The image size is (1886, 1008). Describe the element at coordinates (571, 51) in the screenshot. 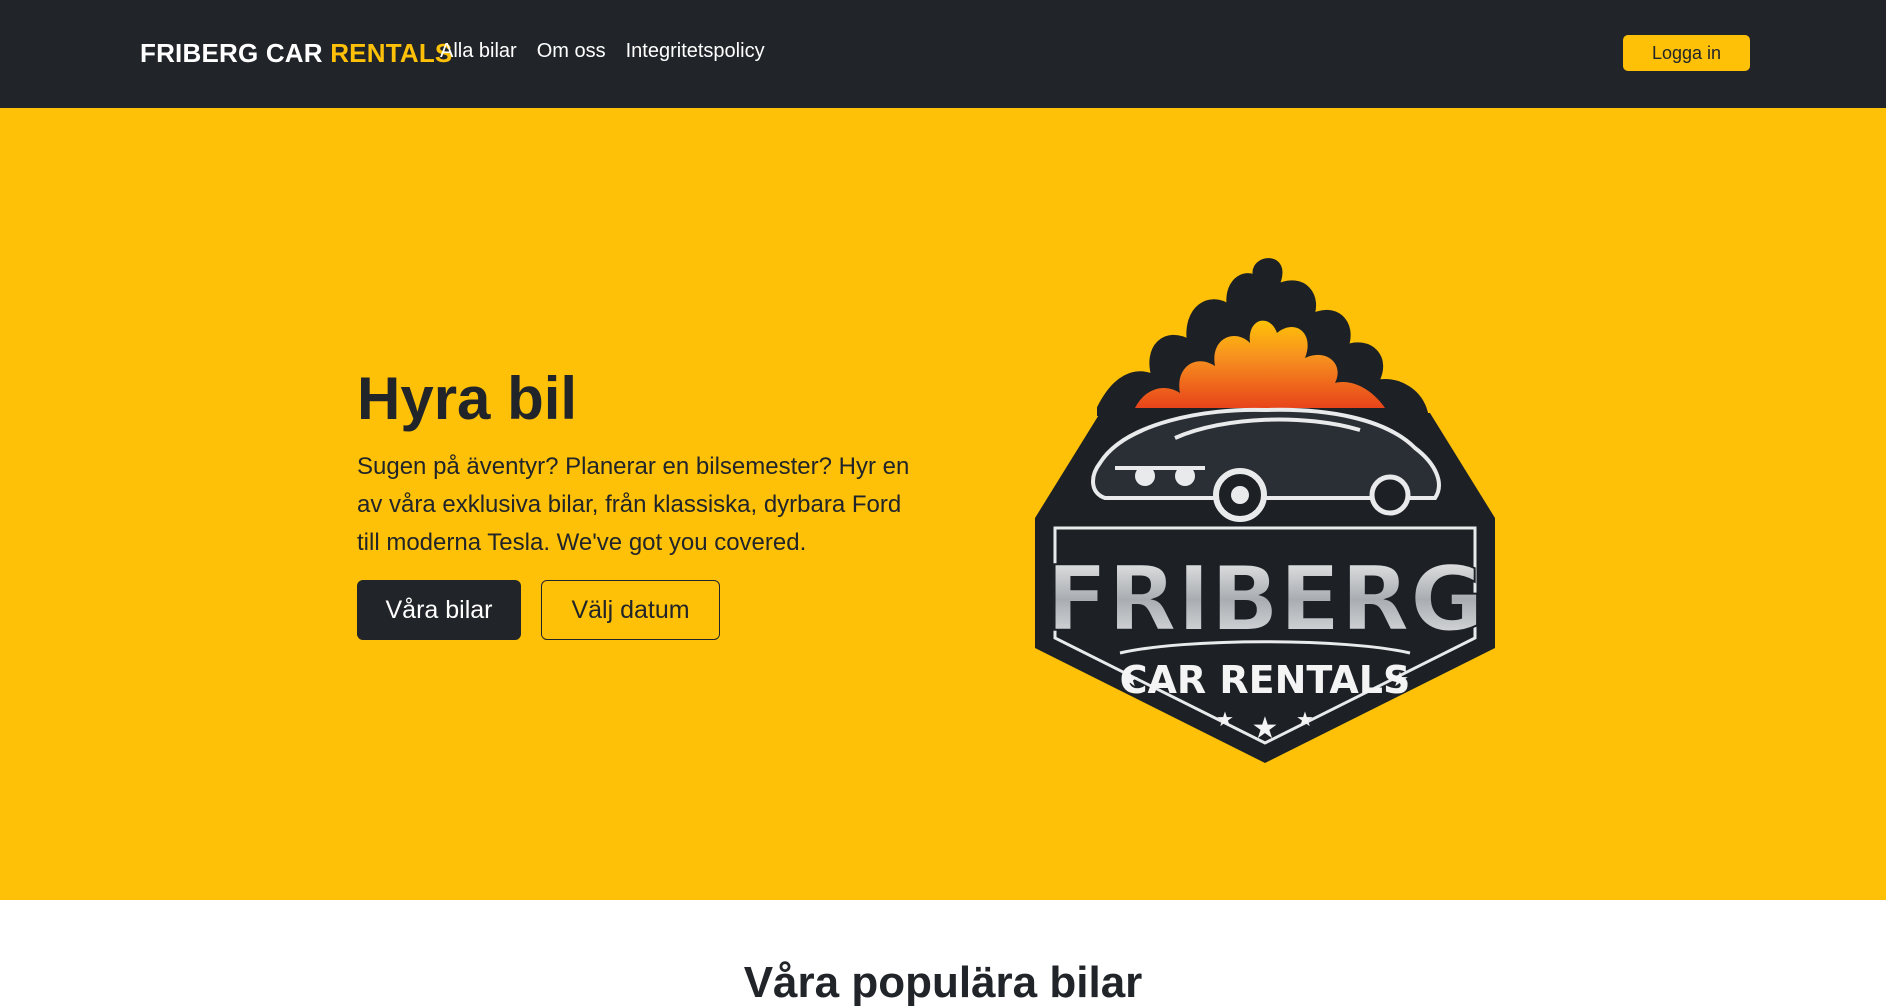

I see `nav-link-om-oss: Om oss` at that location.